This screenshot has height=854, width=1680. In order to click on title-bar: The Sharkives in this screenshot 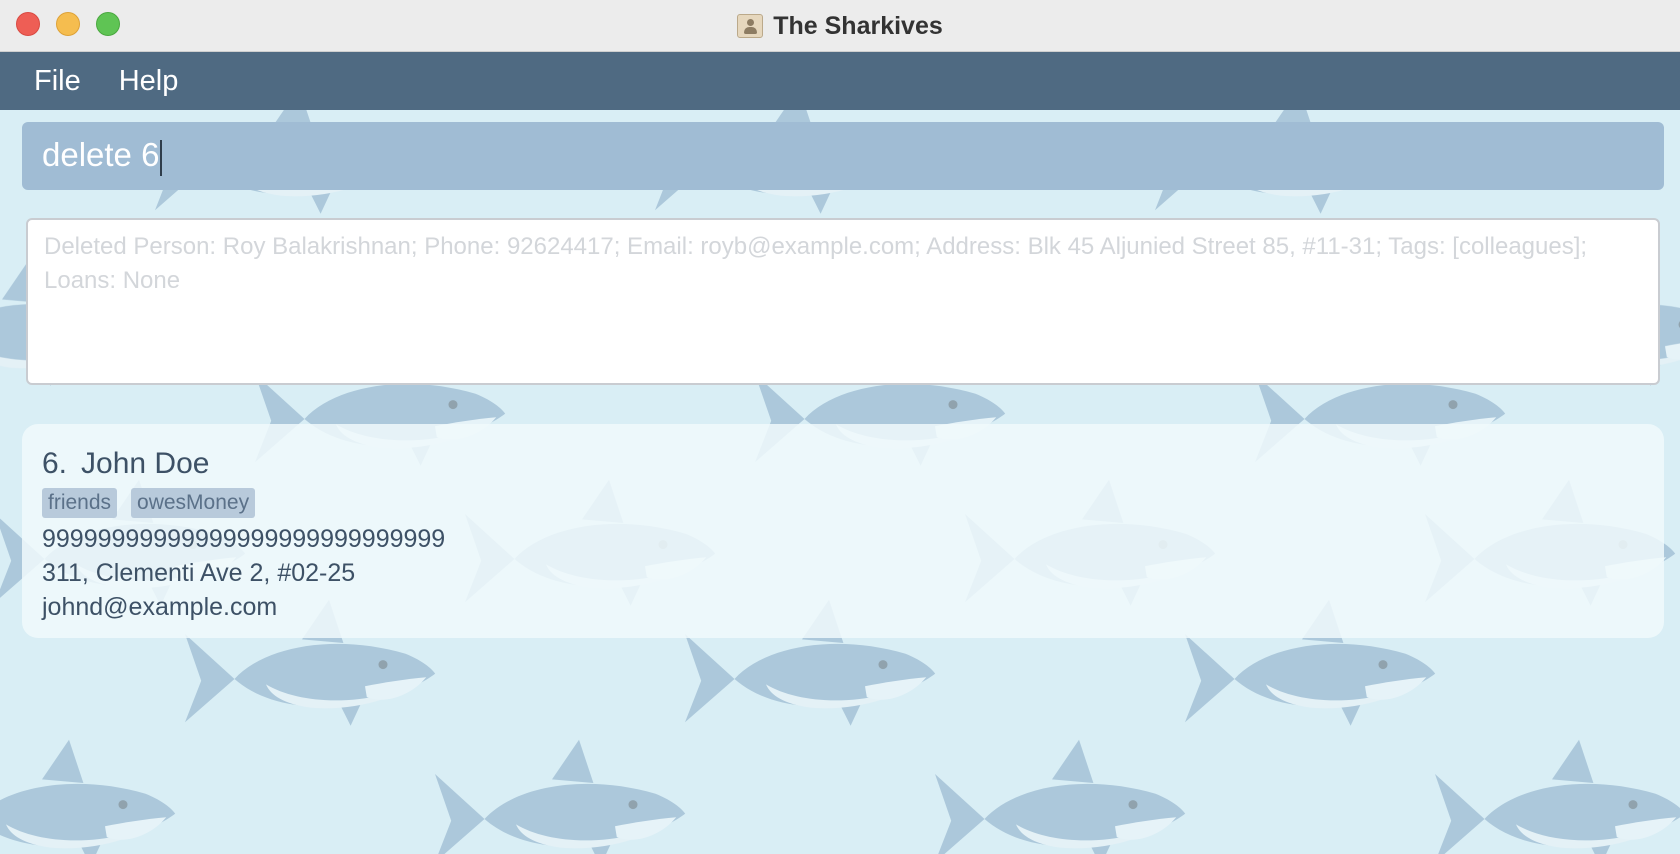, I will do `click(840, 26)`.